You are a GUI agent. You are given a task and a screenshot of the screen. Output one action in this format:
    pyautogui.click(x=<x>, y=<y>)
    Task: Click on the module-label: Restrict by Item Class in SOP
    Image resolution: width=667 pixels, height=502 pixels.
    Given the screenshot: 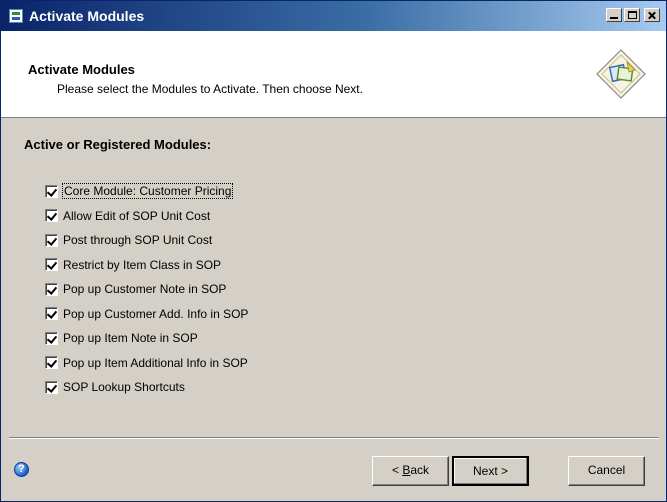 What is the action you would take?
    pyautogui.click(x=142, y=264)
    